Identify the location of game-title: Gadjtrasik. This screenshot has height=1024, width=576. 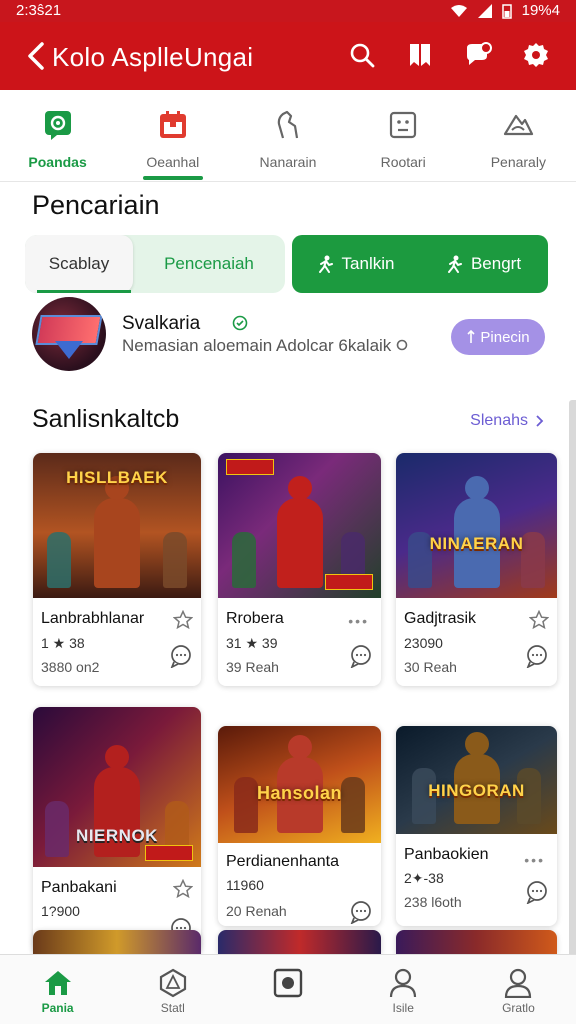
(440, 618).